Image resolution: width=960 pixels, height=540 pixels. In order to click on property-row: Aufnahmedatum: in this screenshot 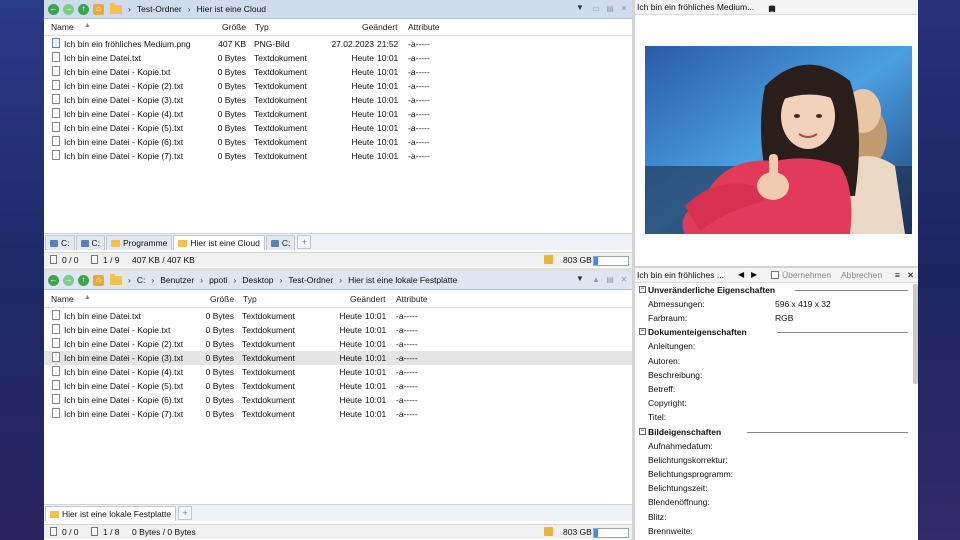, I will do `click(776, 446)`.